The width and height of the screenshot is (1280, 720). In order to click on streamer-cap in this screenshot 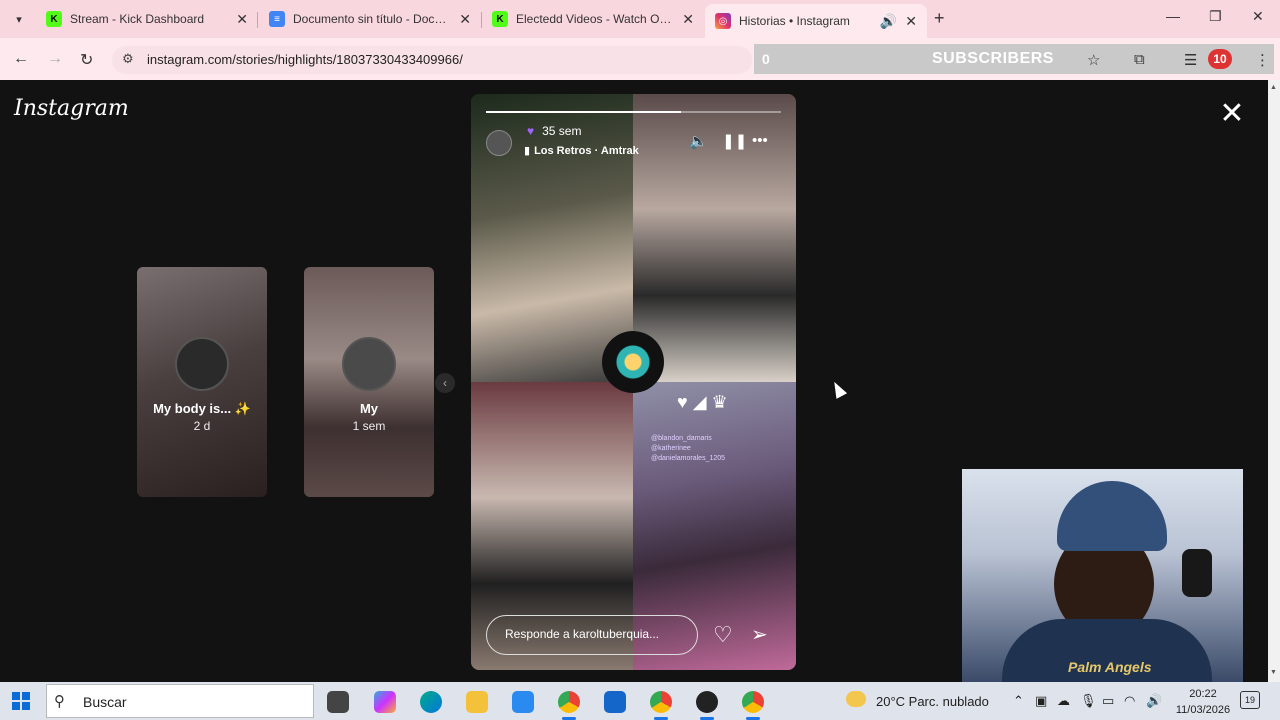, I will do `click(1112, 516)`.